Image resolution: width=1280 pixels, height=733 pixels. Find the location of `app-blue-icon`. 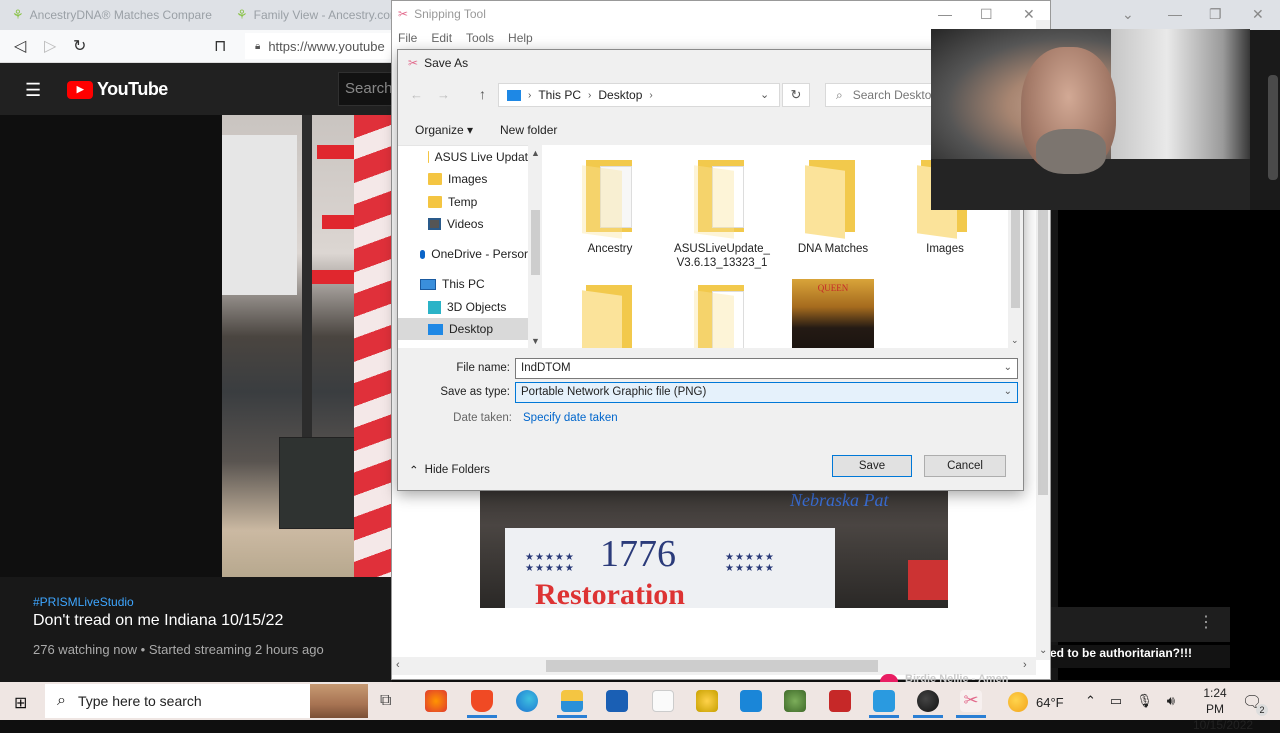

app-blue-icon is located at coordinates (884, 704).